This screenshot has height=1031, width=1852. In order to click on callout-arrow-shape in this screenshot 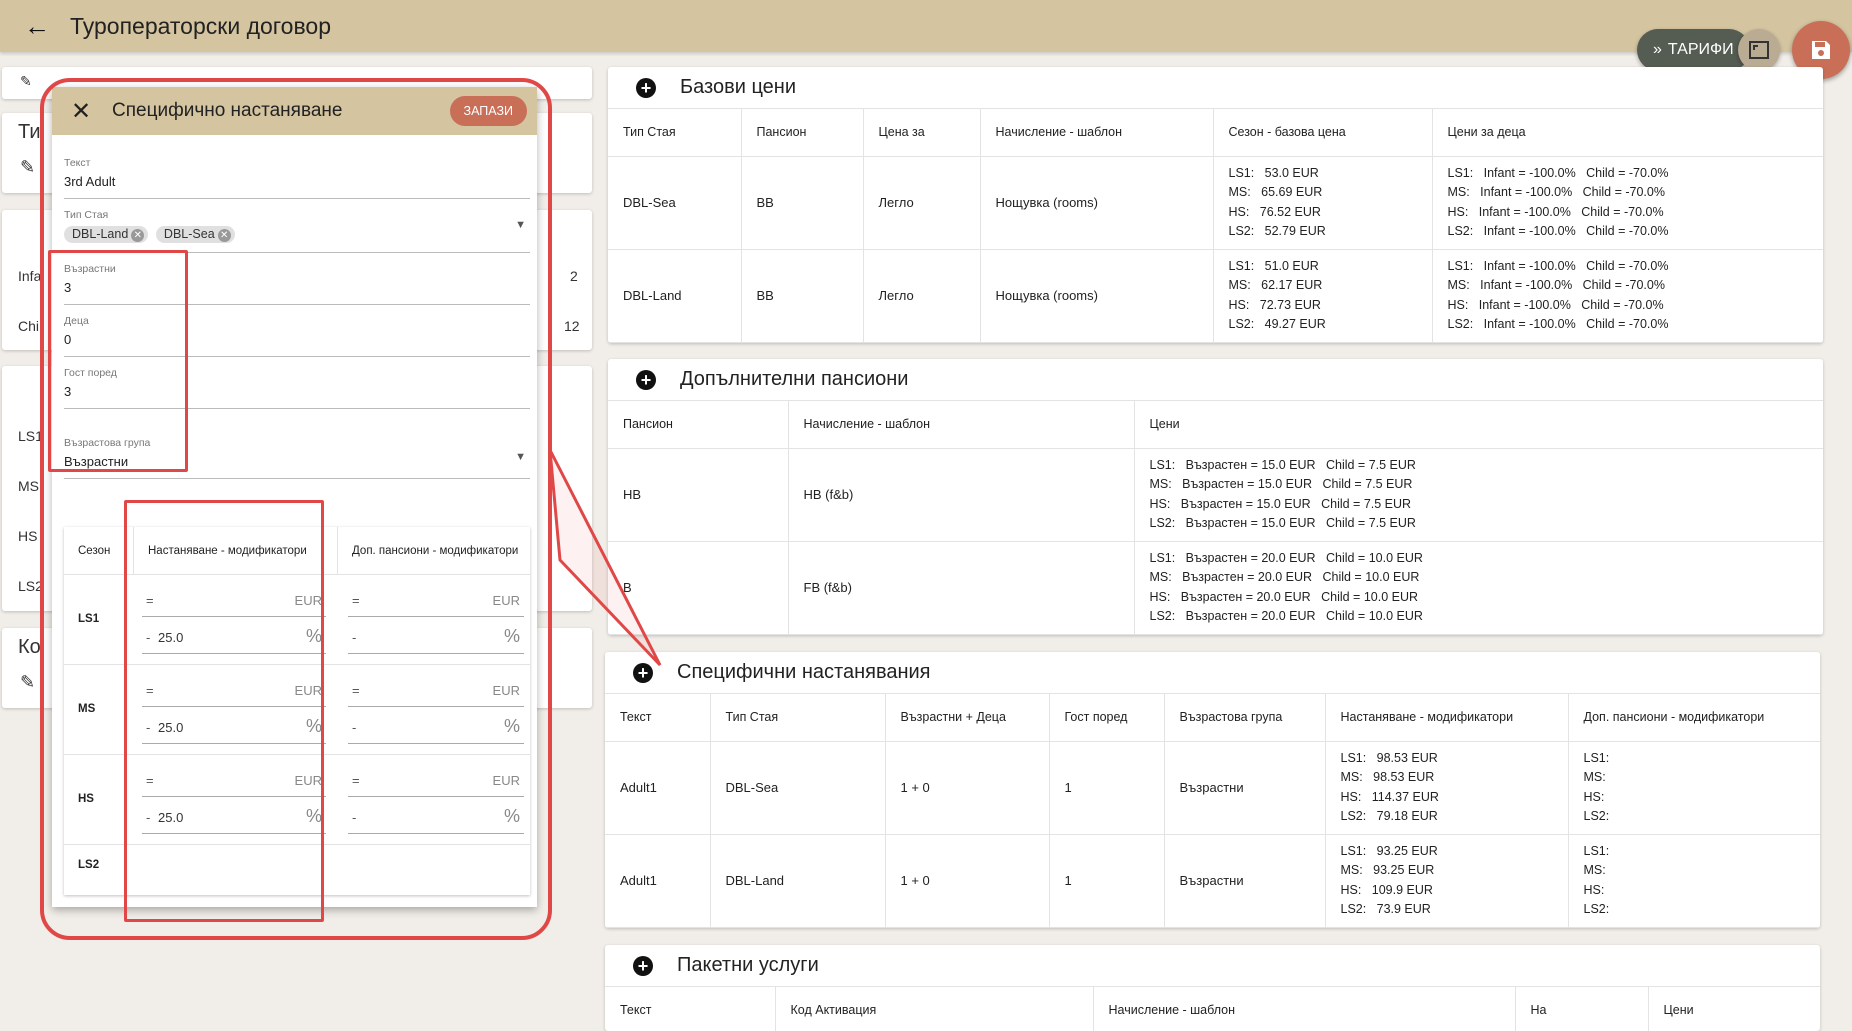, I will do `click(605, 558)`.